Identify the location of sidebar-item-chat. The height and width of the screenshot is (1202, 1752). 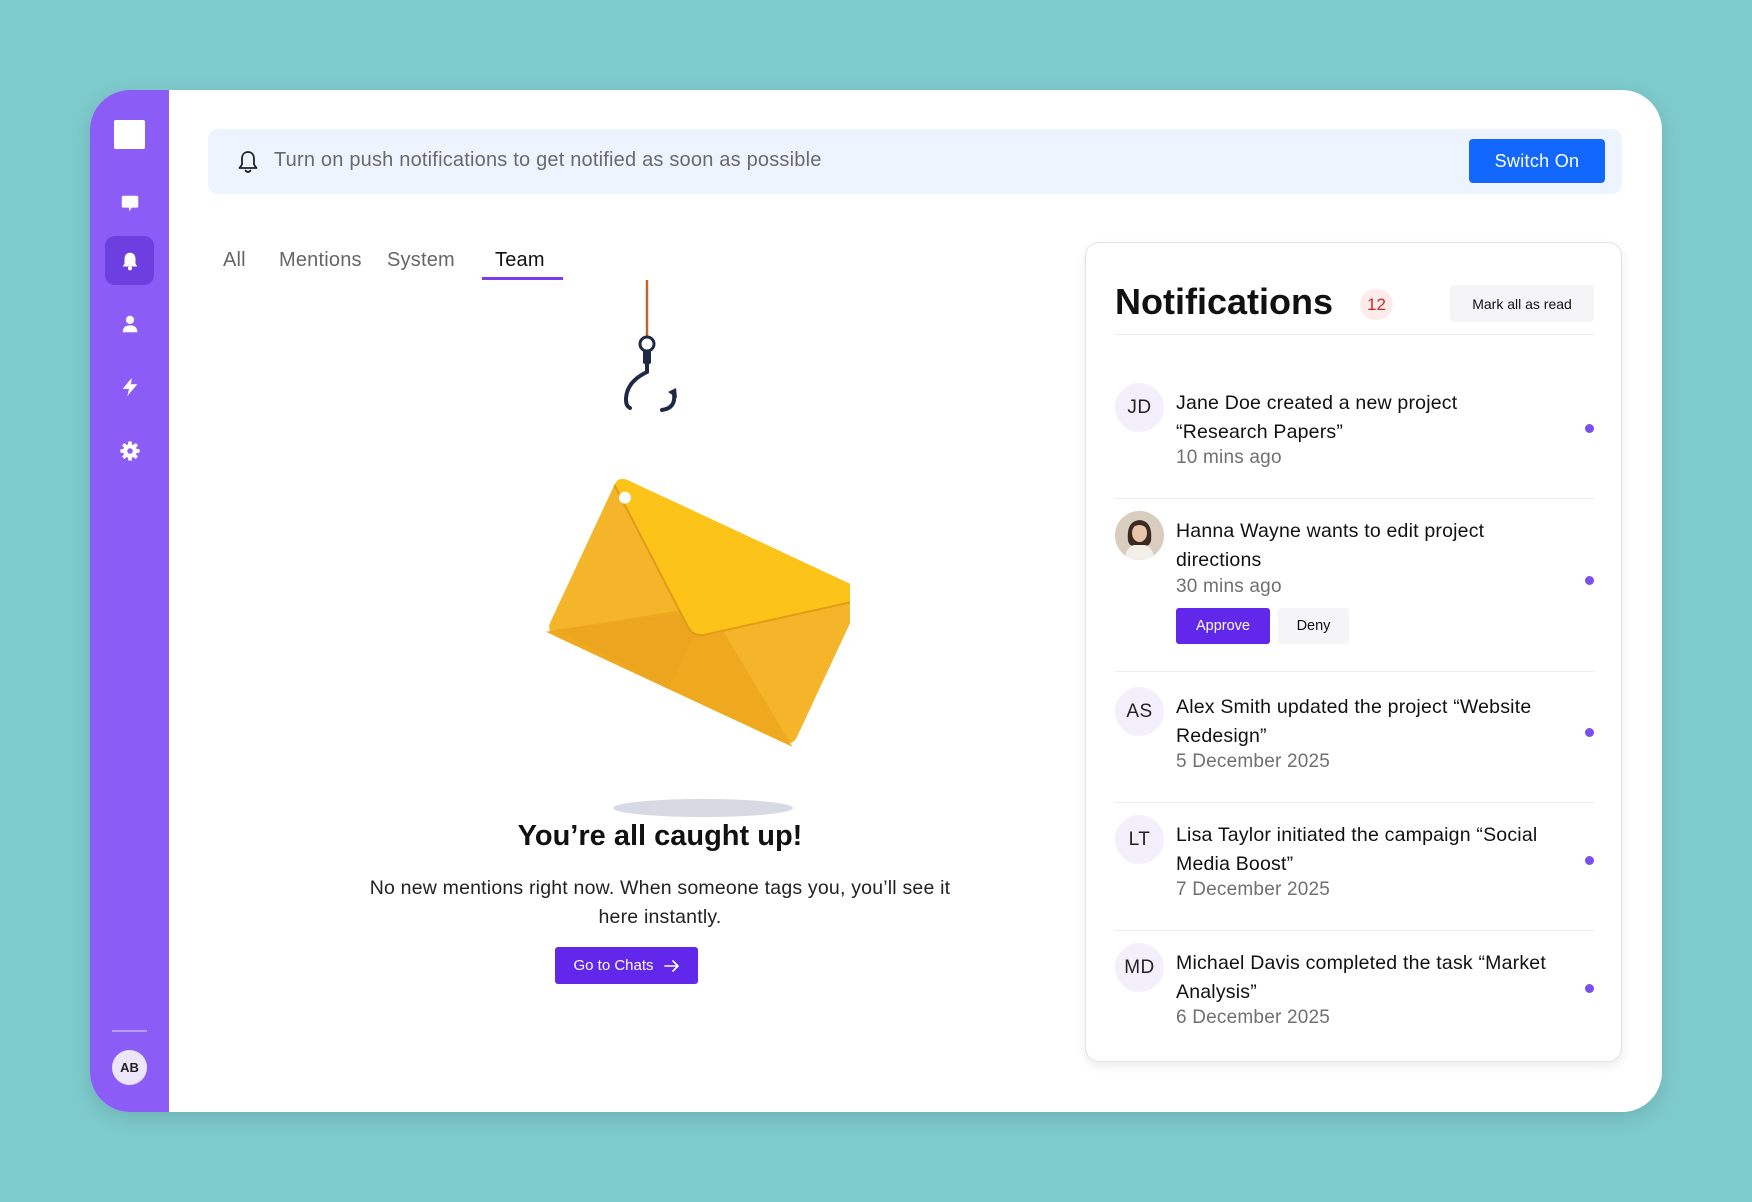
(129, 203).